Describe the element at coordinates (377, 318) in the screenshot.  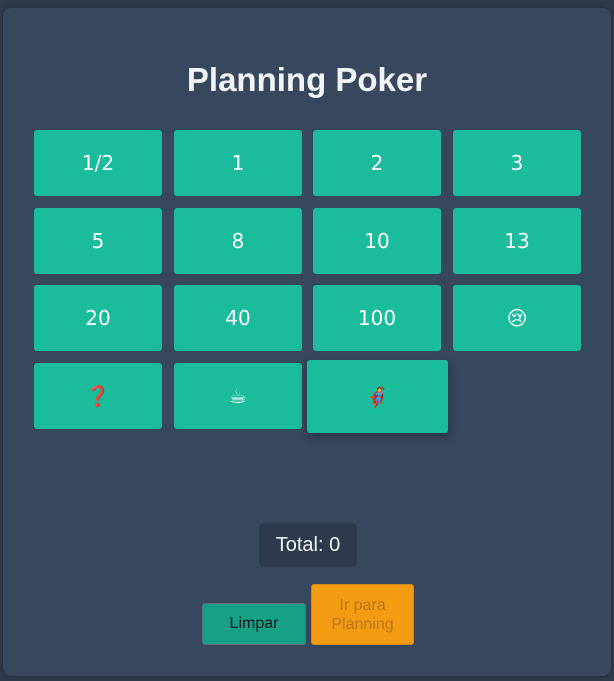
I see `card-100: 100` at that location.